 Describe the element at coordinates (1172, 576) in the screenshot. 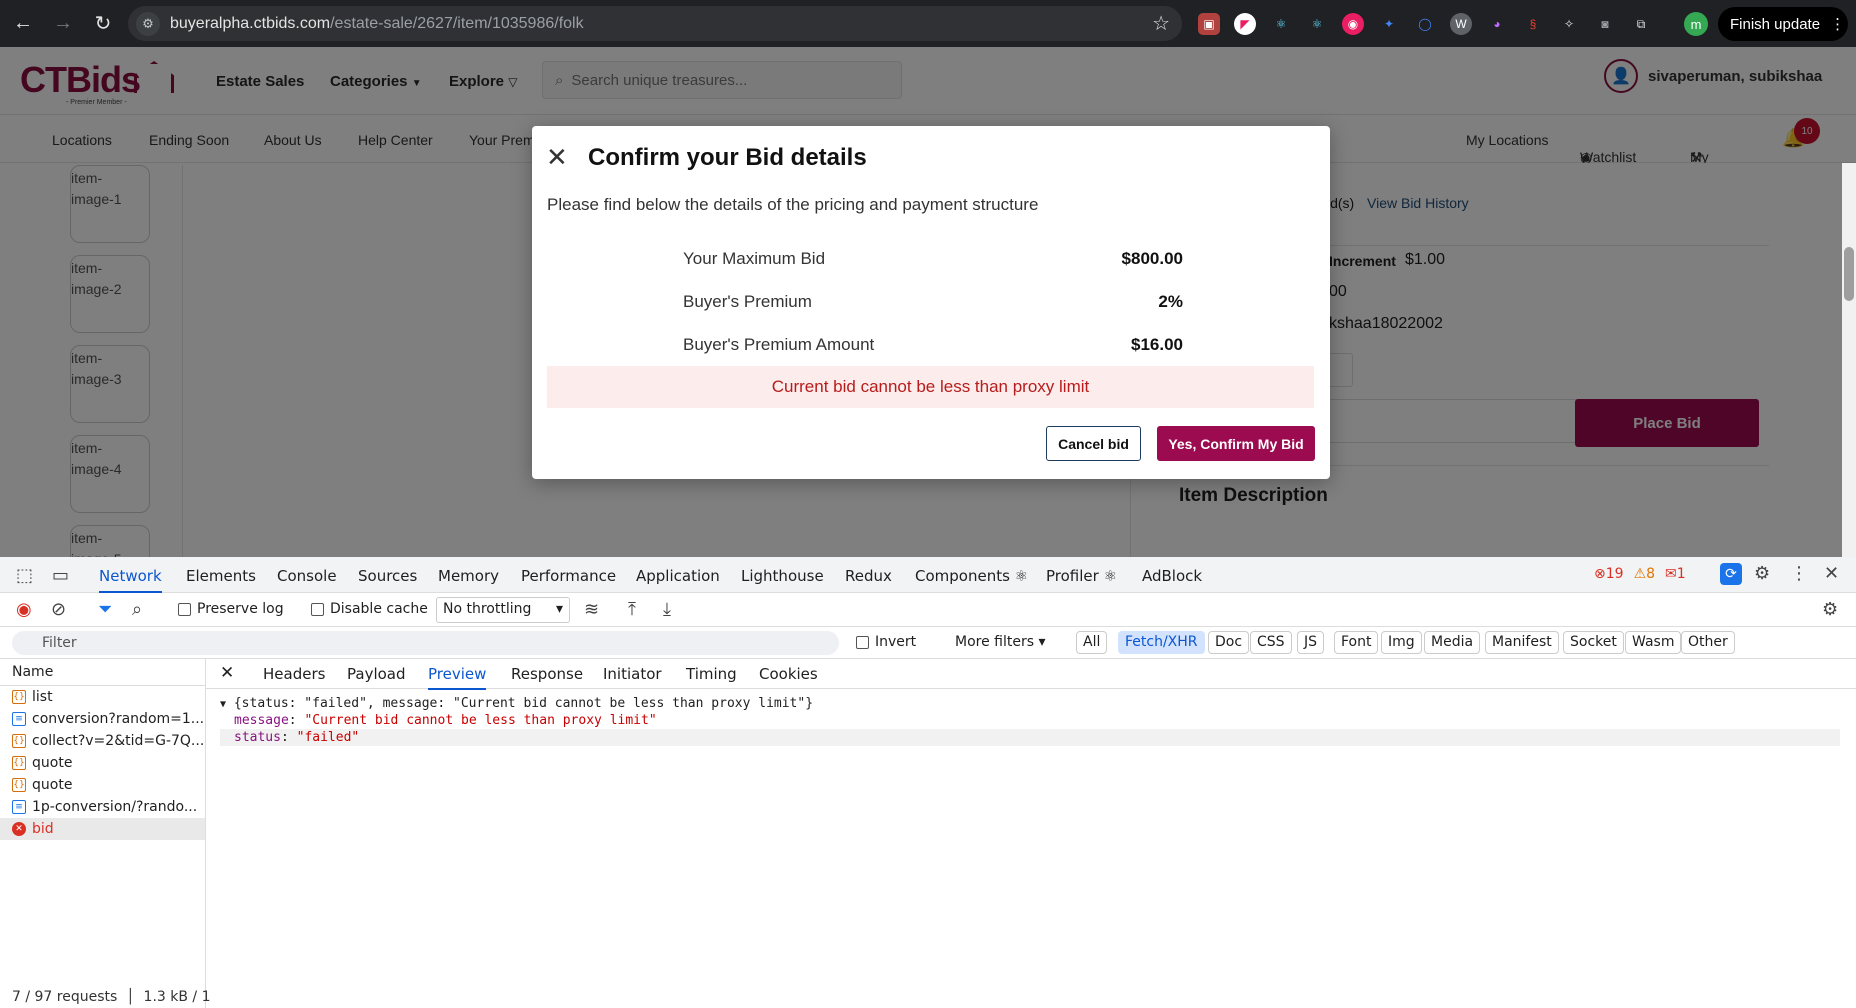

I see `tab-adblock: AdBlock` at that location.